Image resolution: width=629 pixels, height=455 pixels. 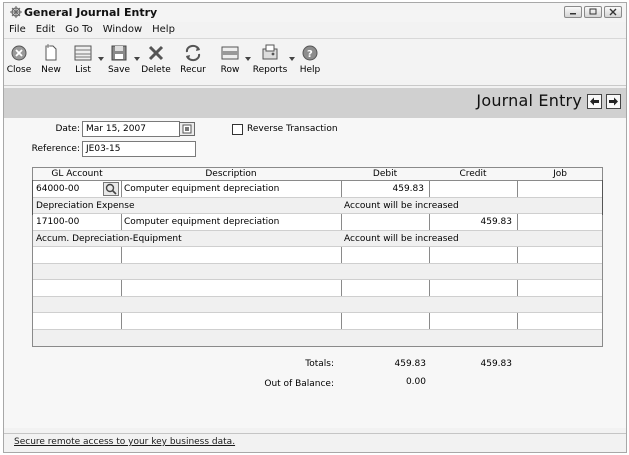 I want to click on out-of-balance-value: 0.00, so click(x=415, y=382).